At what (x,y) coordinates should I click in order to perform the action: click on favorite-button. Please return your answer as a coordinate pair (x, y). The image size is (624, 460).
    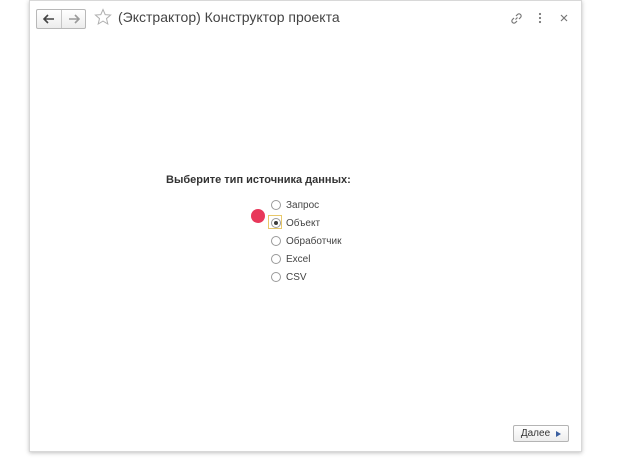
    Looking at the image, I should click on (103, 17).